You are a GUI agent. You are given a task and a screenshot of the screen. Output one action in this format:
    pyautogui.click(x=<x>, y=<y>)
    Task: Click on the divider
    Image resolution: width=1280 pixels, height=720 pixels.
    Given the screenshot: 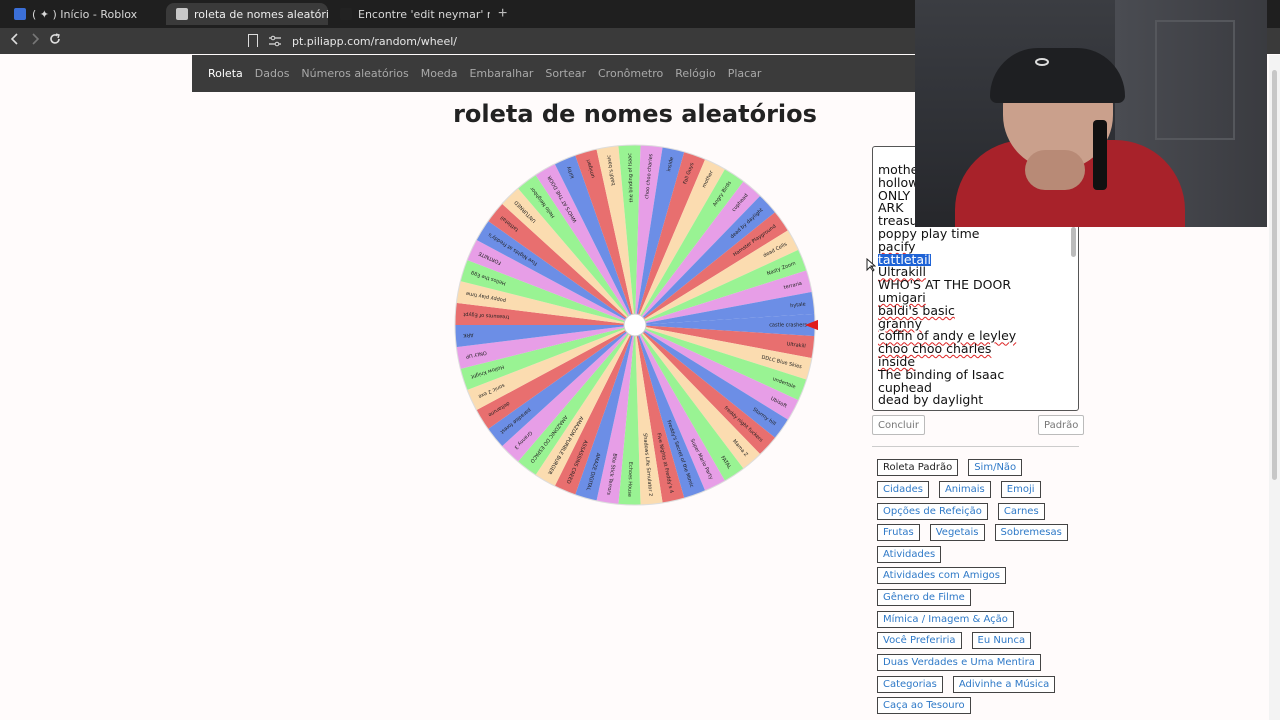 What is the action you would take?
    pyautogui.click(x=975, y=446)
    